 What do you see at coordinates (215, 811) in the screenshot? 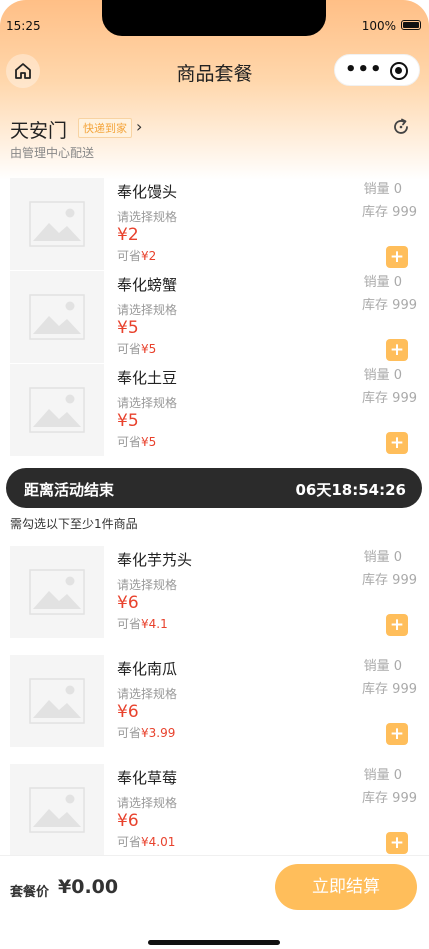
I see `product-item: 奉化草莓 请选择规格 ¥6 可省¥4.01 销量 0 库存 999 +` at bounding box center [215, 811].